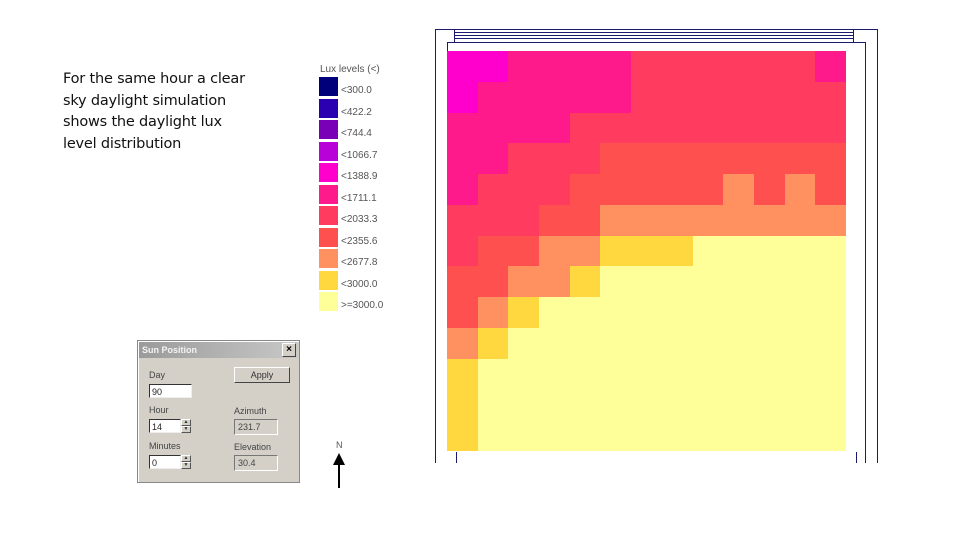 Image resolution: width=960 pixels, height=540 pixels. I want to click on legend-label: >=3000.0, so click(362, 305).